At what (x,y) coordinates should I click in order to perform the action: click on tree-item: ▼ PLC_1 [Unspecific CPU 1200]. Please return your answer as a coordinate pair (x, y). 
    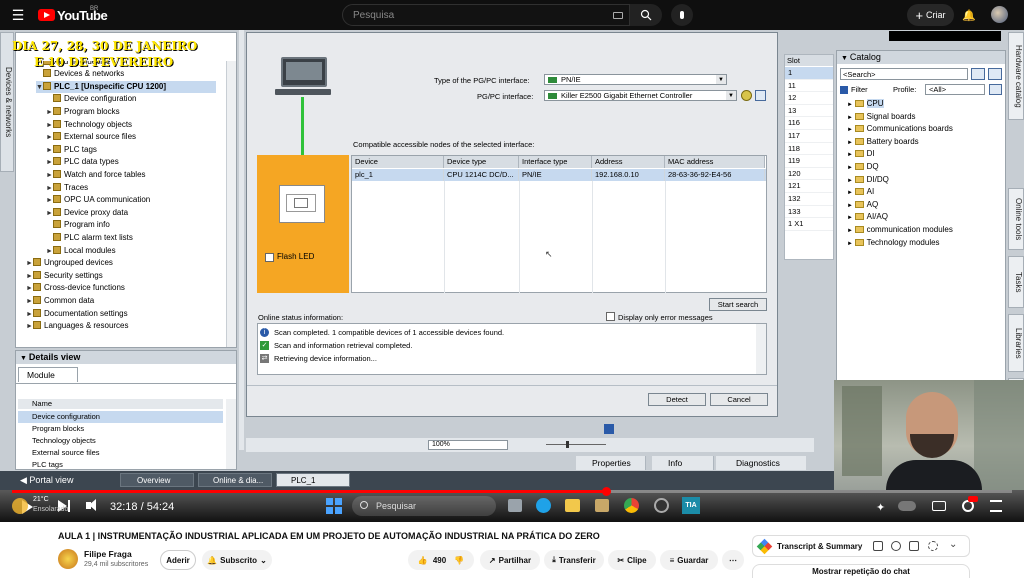
    Looking at the image, I should click on (126, 87).